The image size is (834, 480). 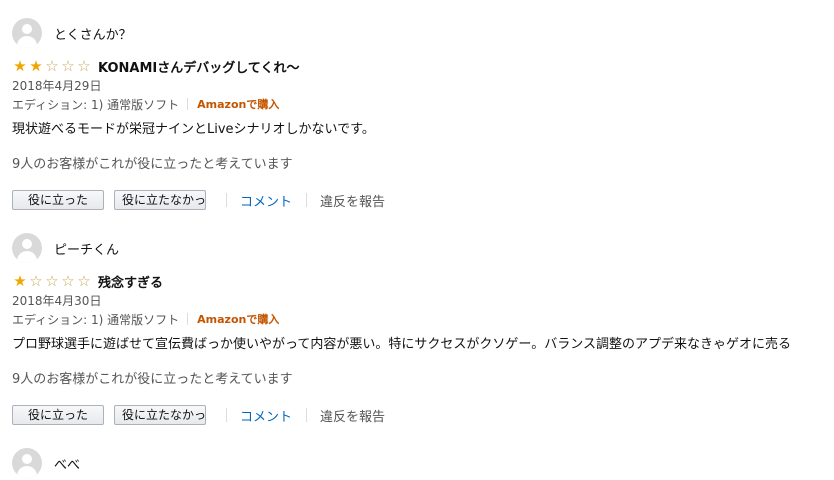 What do you see at coordinates (57, 86) in the screenshot?
I see `review-date: 2018年4月29日` at bounding box center [57, 86].